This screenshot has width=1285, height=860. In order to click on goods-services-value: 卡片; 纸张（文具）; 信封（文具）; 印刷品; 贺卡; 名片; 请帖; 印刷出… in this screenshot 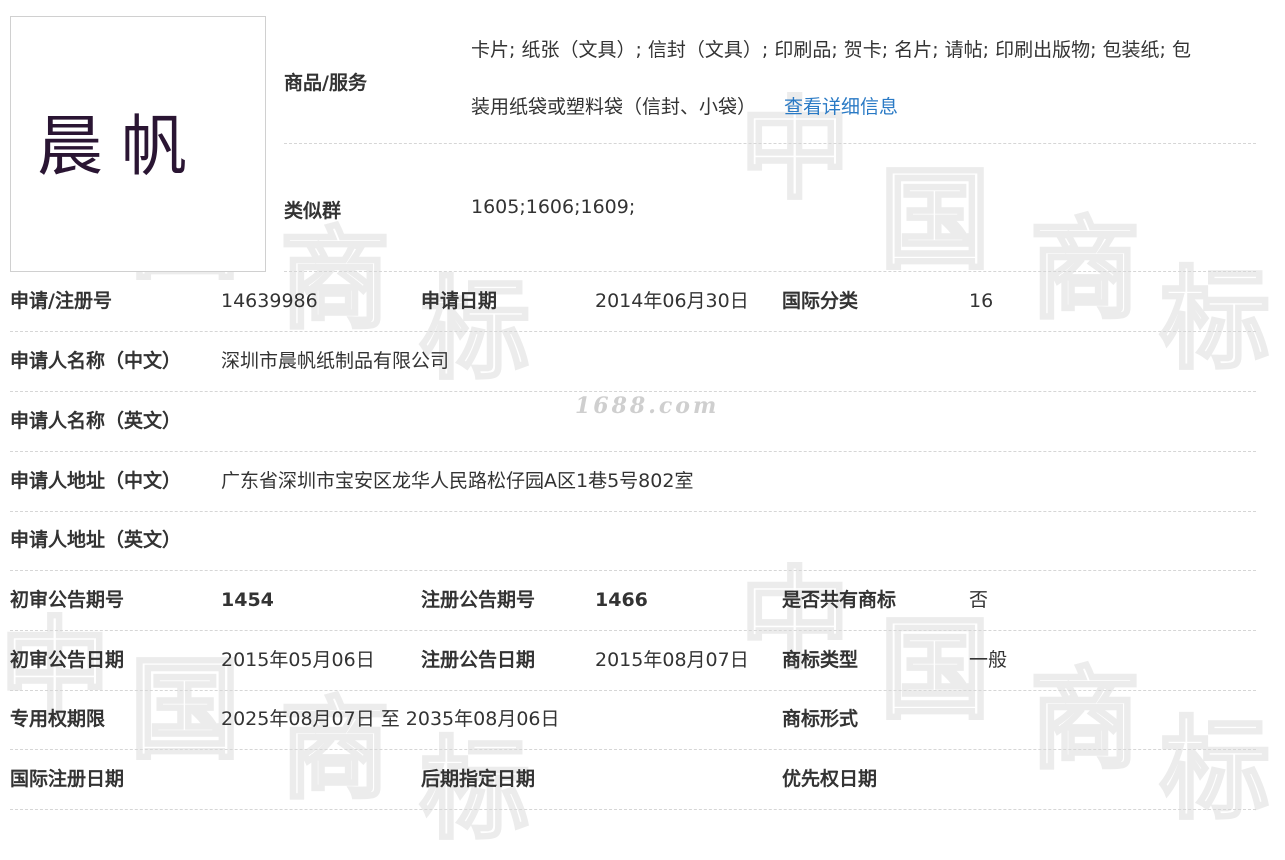, I will do `click(831, 79)`.